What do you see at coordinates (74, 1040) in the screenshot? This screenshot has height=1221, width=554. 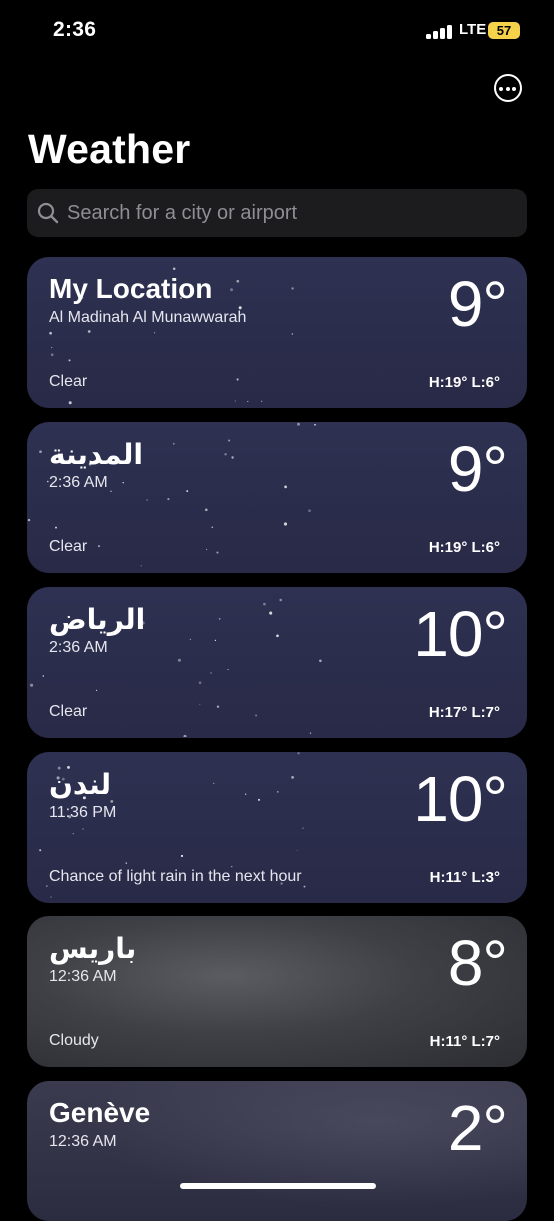 I see `weather-condition: Cloudy` at bounding box center [74, 1040].